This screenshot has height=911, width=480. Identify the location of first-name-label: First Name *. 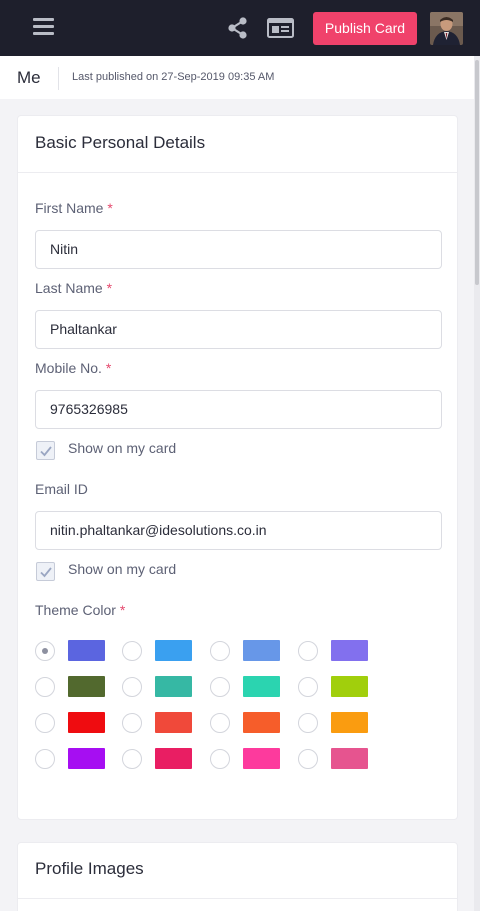
(74, 208).